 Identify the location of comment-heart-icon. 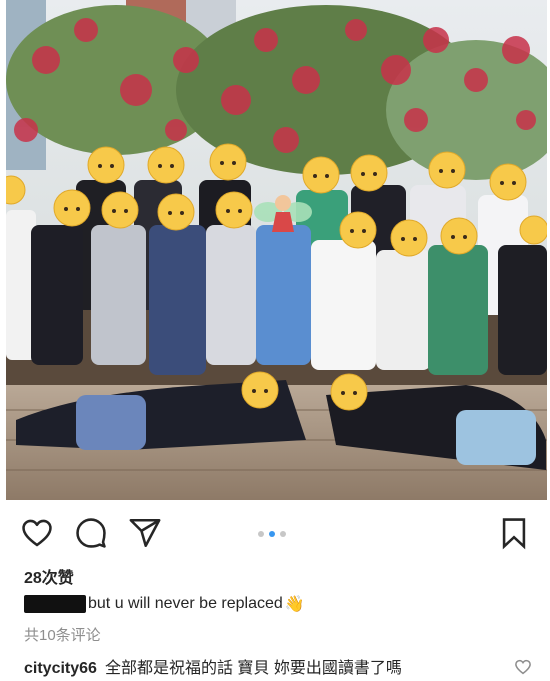
(523, 667).